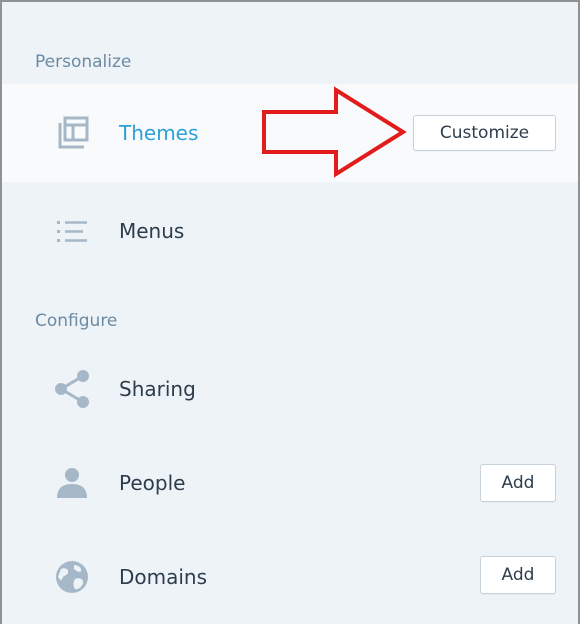  What do you see at coordinates (518, 483) in the screenshot?
I see `add-people-button: Add` at bounding box center [518, 483].